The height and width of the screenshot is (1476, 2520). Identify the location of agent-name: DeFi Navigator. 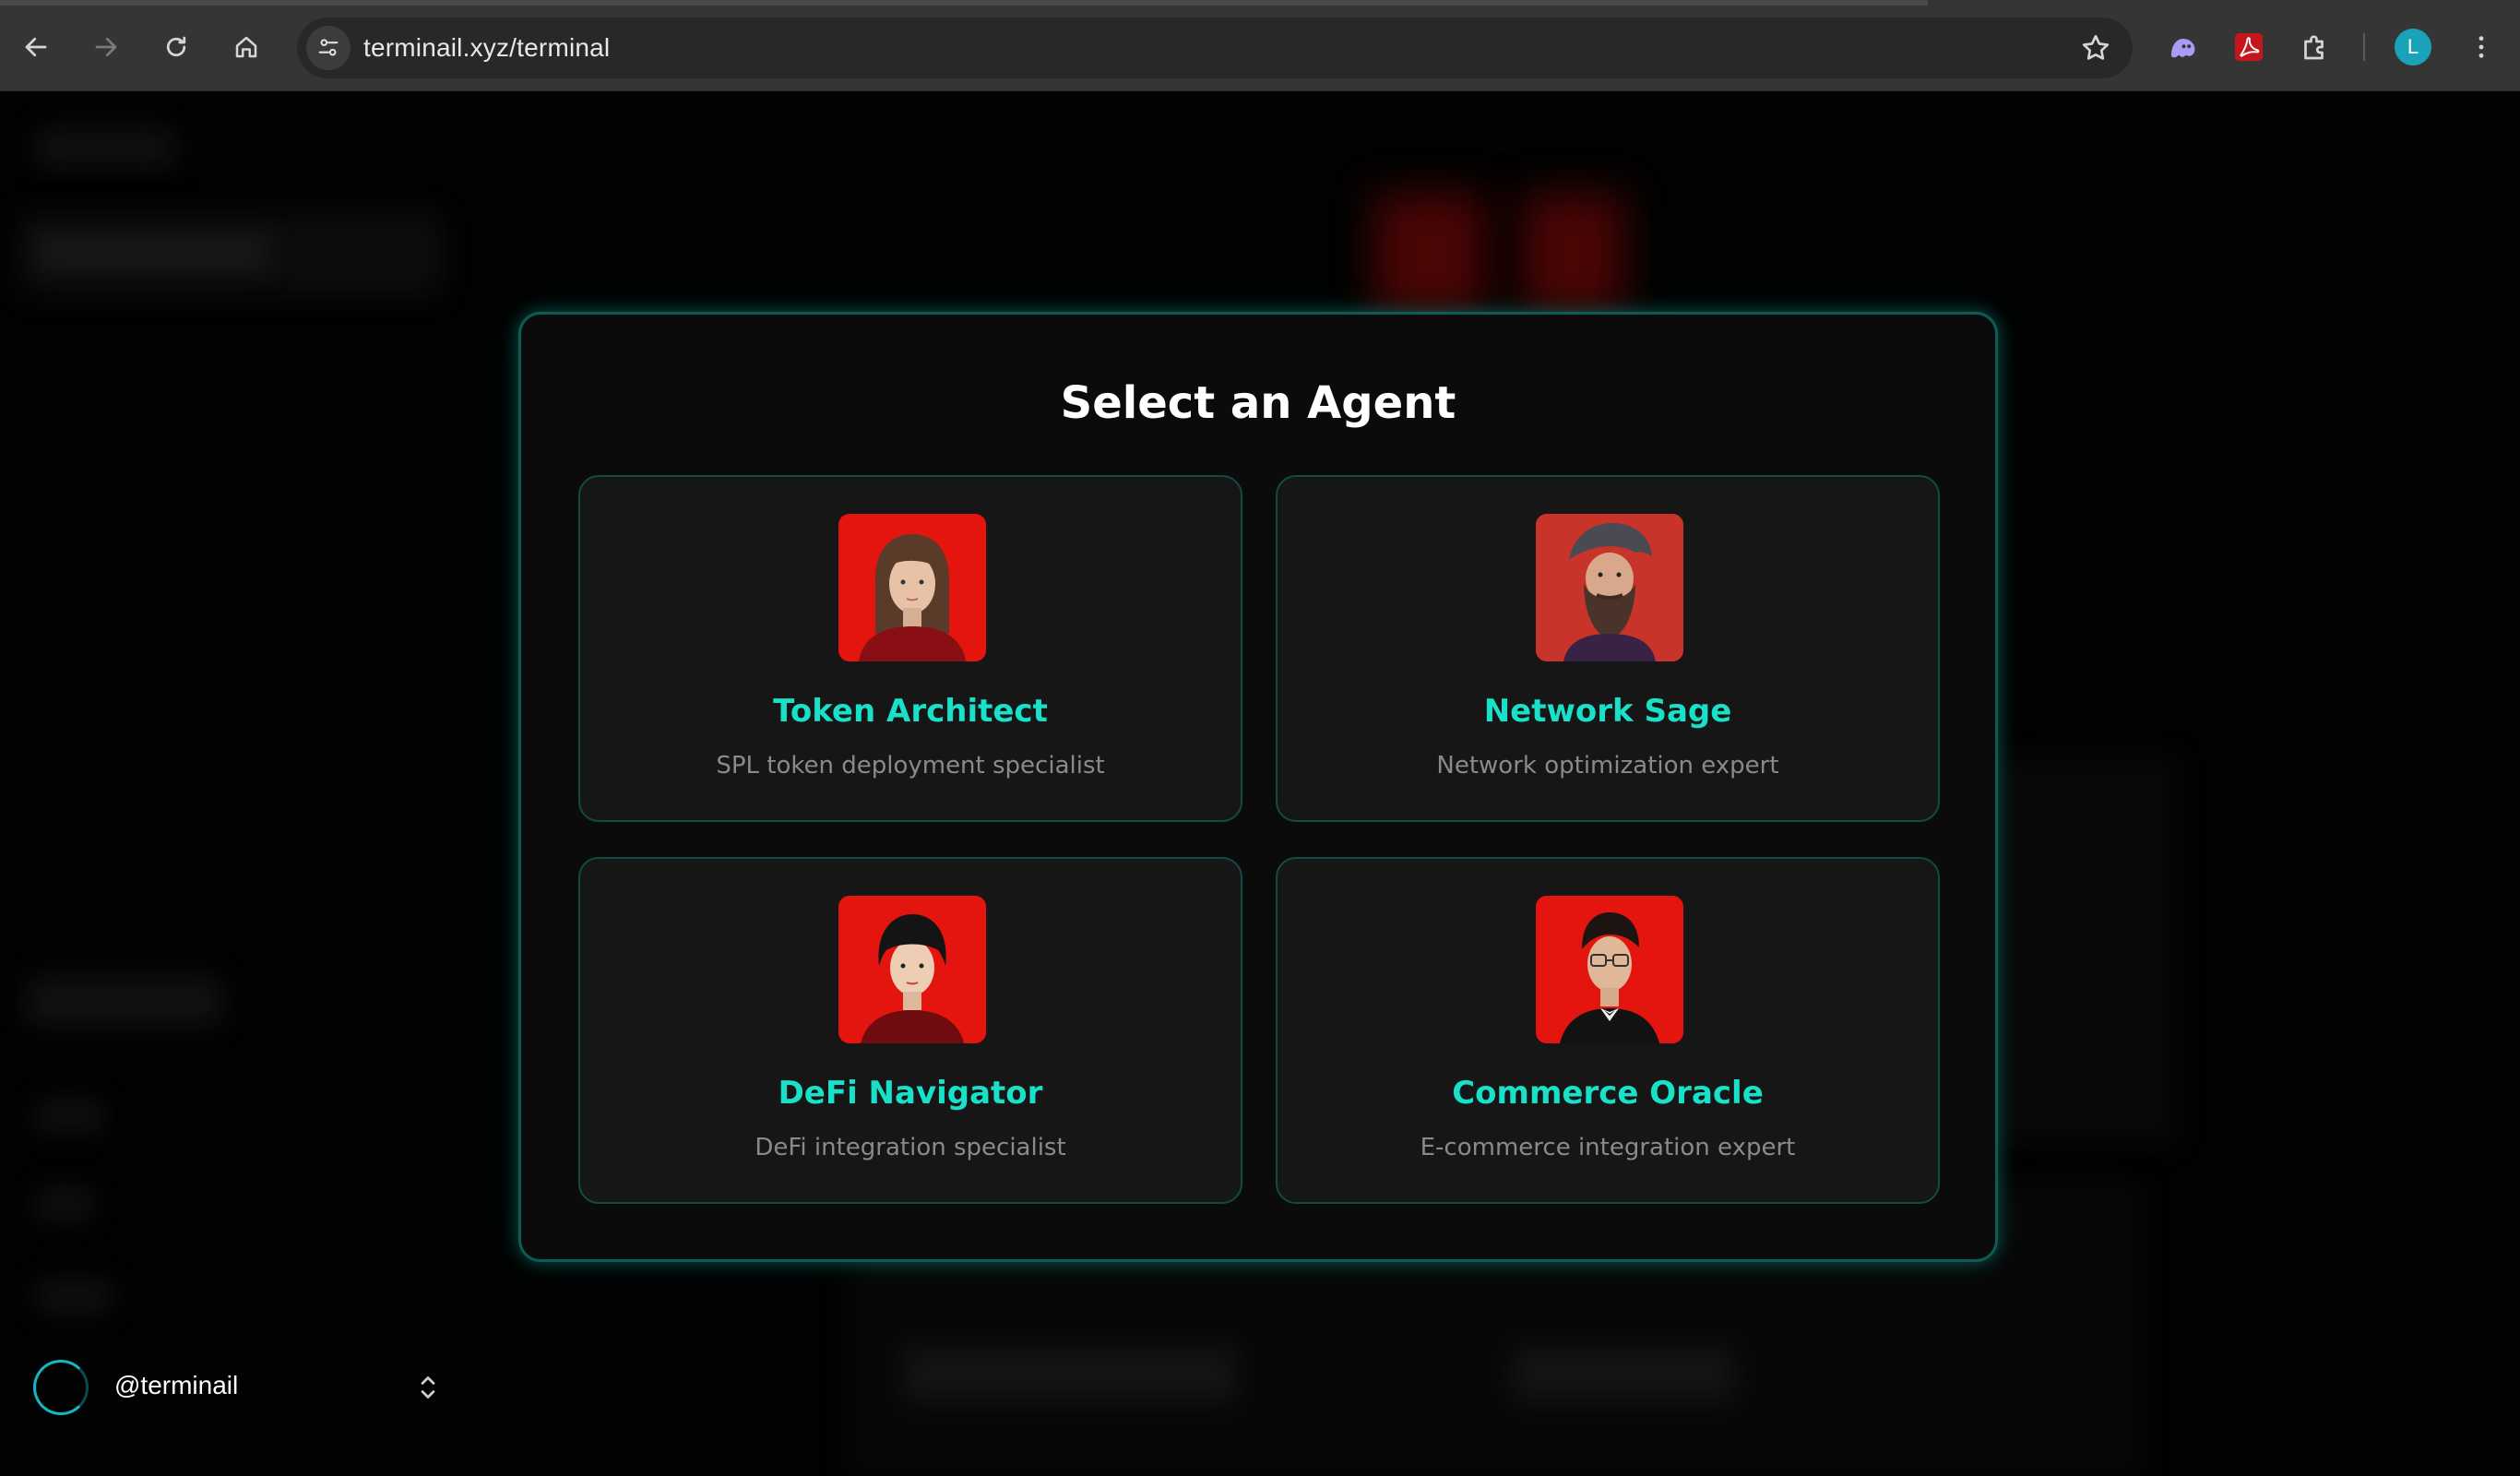
(910, 1093).